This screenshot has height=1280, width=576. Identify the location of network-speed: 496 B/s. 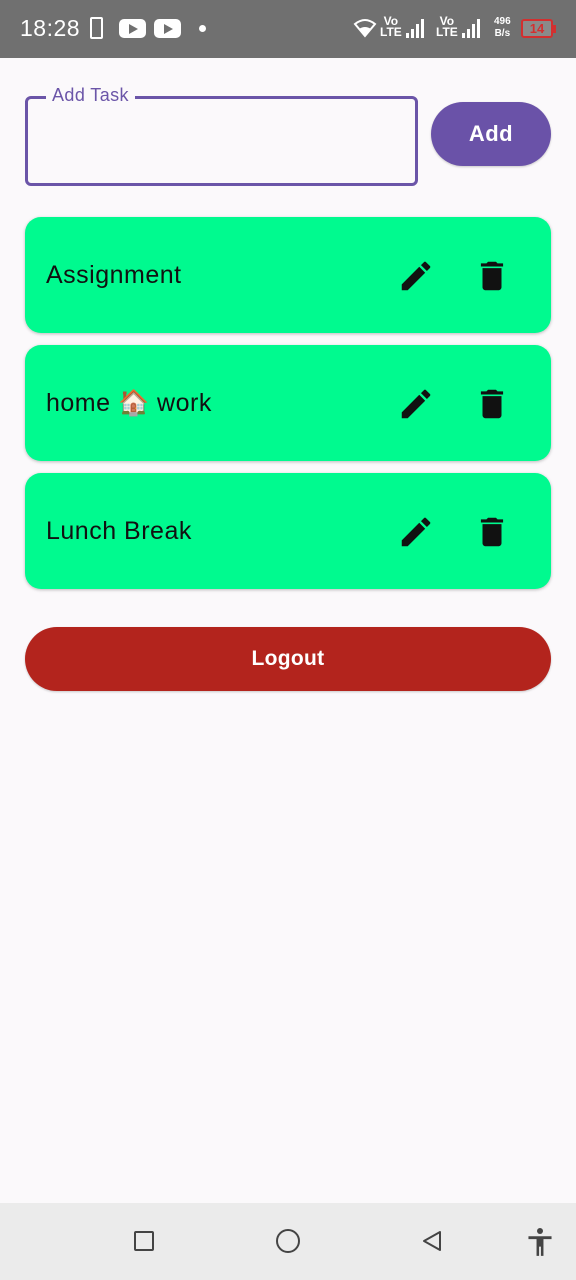
(502, 28).